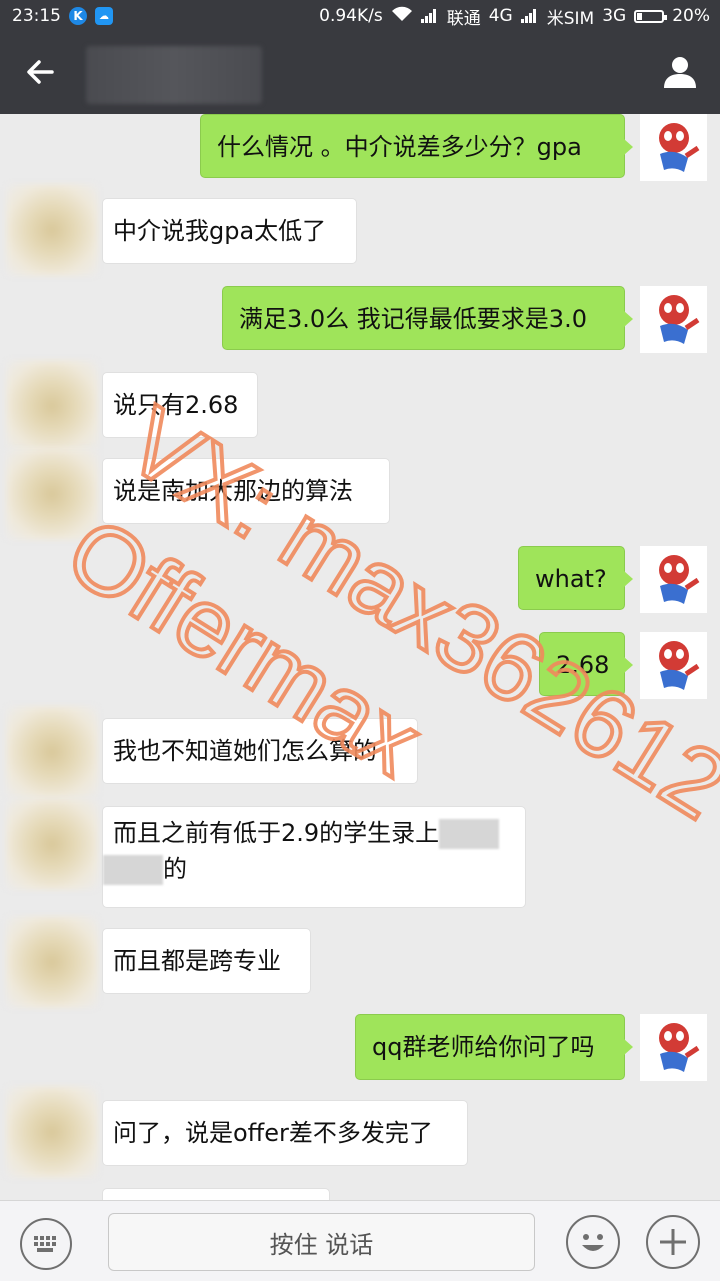 This screenshot has height=1281, width=720. What do you see at coordinates (180, 405) in the screenshot?
I see `message-bubble: 说只有2.68` at bounding box center [180, 405].